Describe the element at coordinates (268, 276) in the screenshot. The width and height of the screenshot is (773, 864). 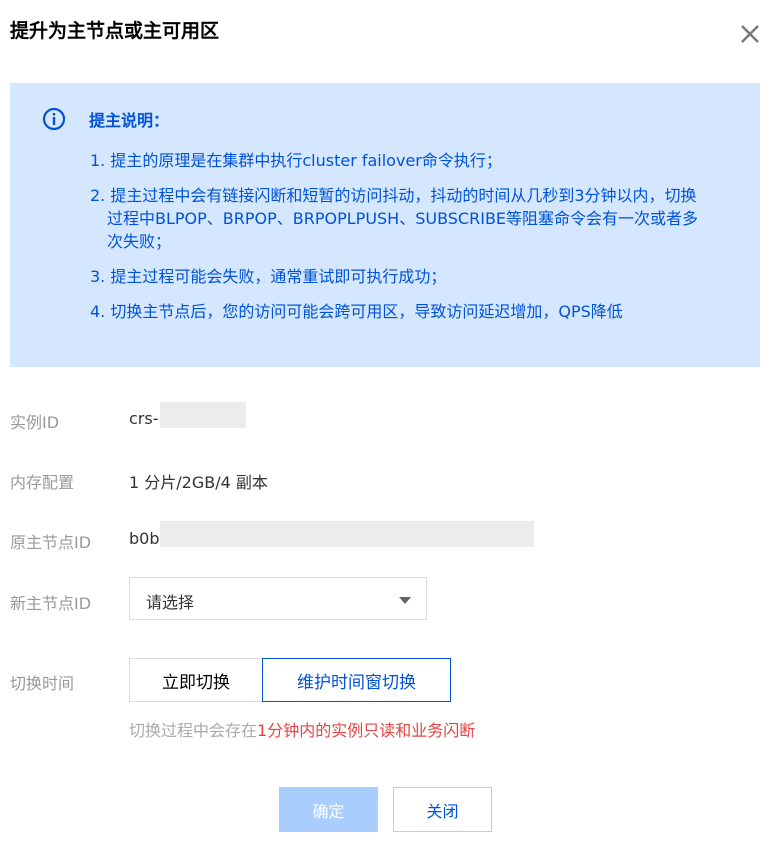
I see `notice-item: 3. 提主过程可能会失败，通常重试即可执行成功；` at that location.